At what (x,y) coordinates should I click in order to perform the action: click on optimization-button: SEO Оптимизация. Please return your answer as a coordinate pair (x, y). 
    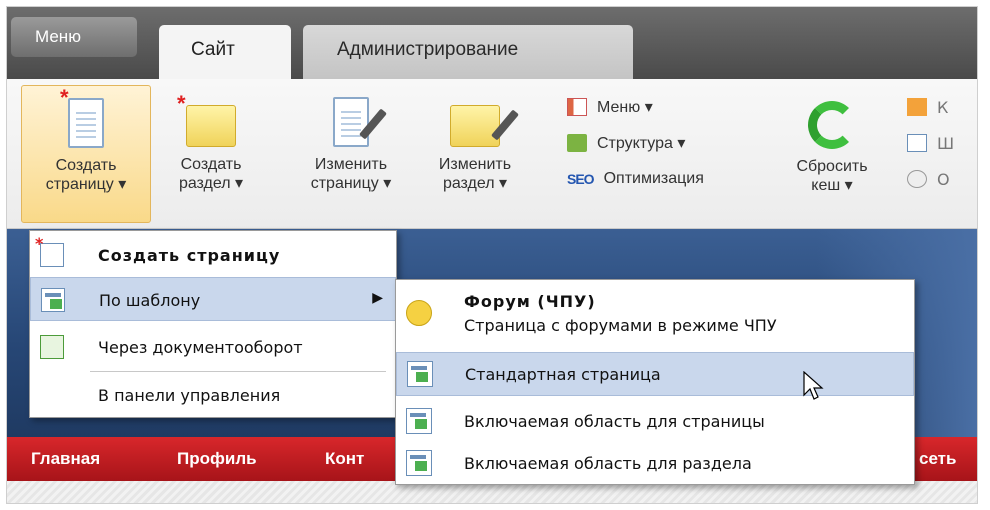
    Looking at the image, I should click on (635, 179).